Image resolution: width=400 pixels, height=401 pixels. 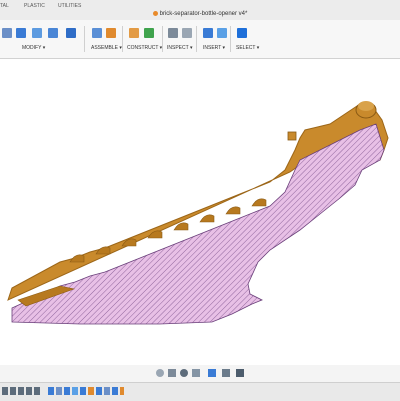 What do you see at coordinates (106, 48) in the screenshot?
I see `assemble-menu: ASSEMBLE ▾` at bounding box center [106, 48].